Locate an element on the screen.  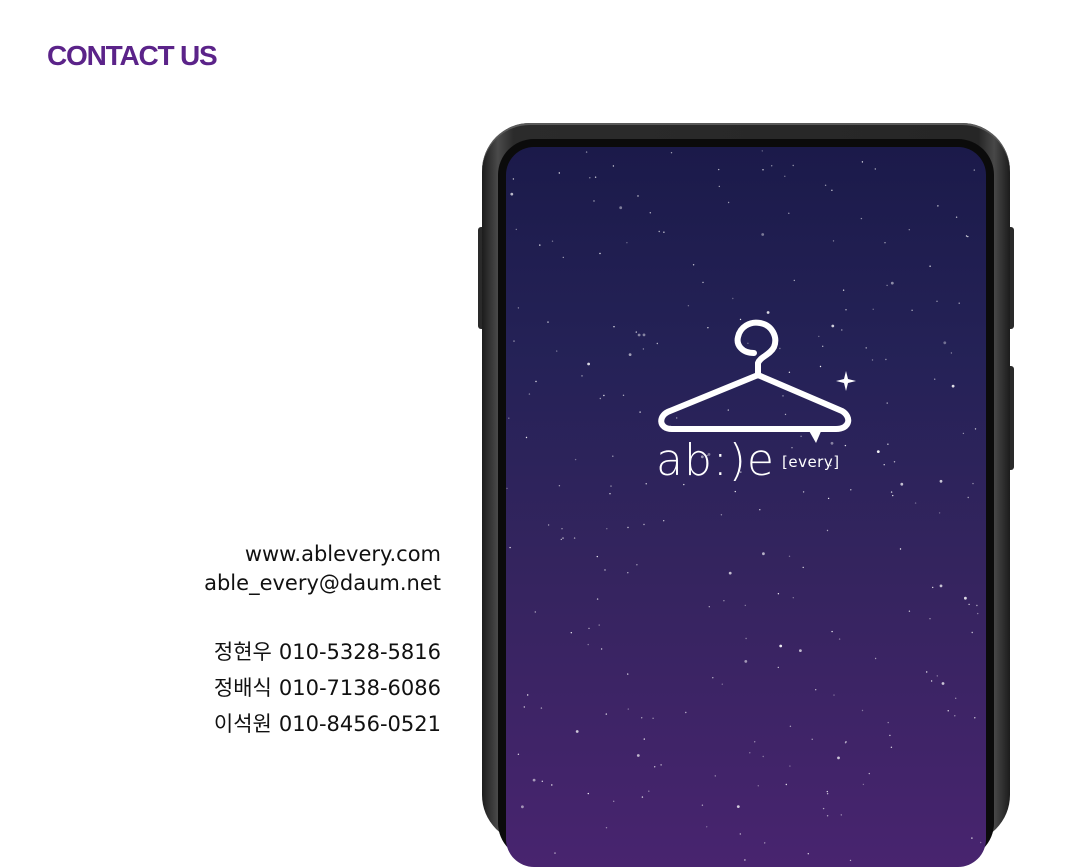
email-link: able_every@daum.net is located at coordinates (322, 583).